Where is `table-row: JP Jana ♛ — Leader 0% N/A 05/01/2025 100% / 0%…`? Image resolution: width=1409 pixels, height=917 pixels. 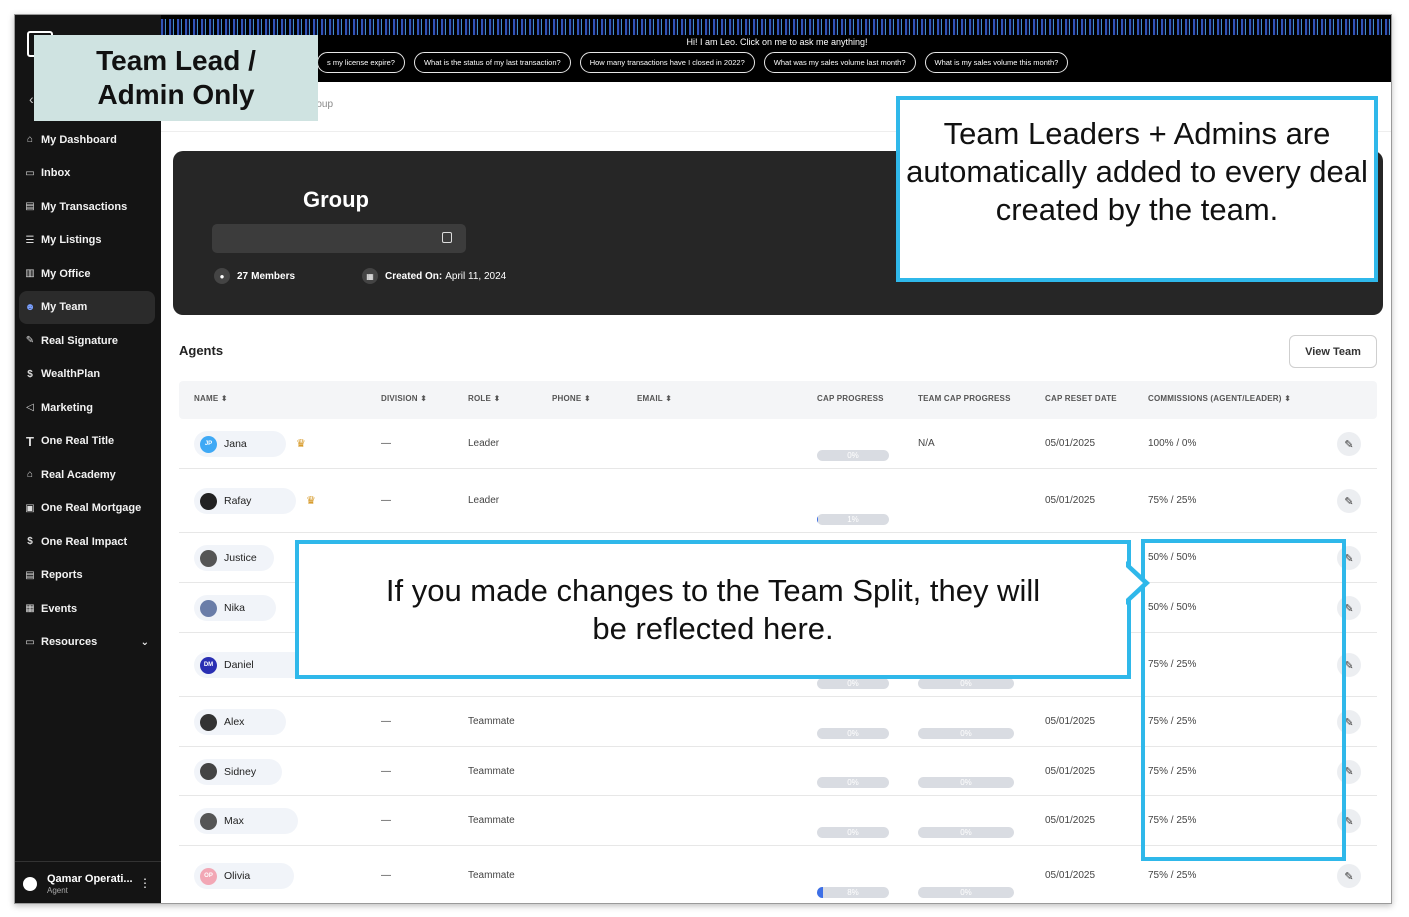
table-row: JP Jana ♛ — Leader 0% N/A 05/01/2025 100% / 0%… is located at coordinates (778, 444).